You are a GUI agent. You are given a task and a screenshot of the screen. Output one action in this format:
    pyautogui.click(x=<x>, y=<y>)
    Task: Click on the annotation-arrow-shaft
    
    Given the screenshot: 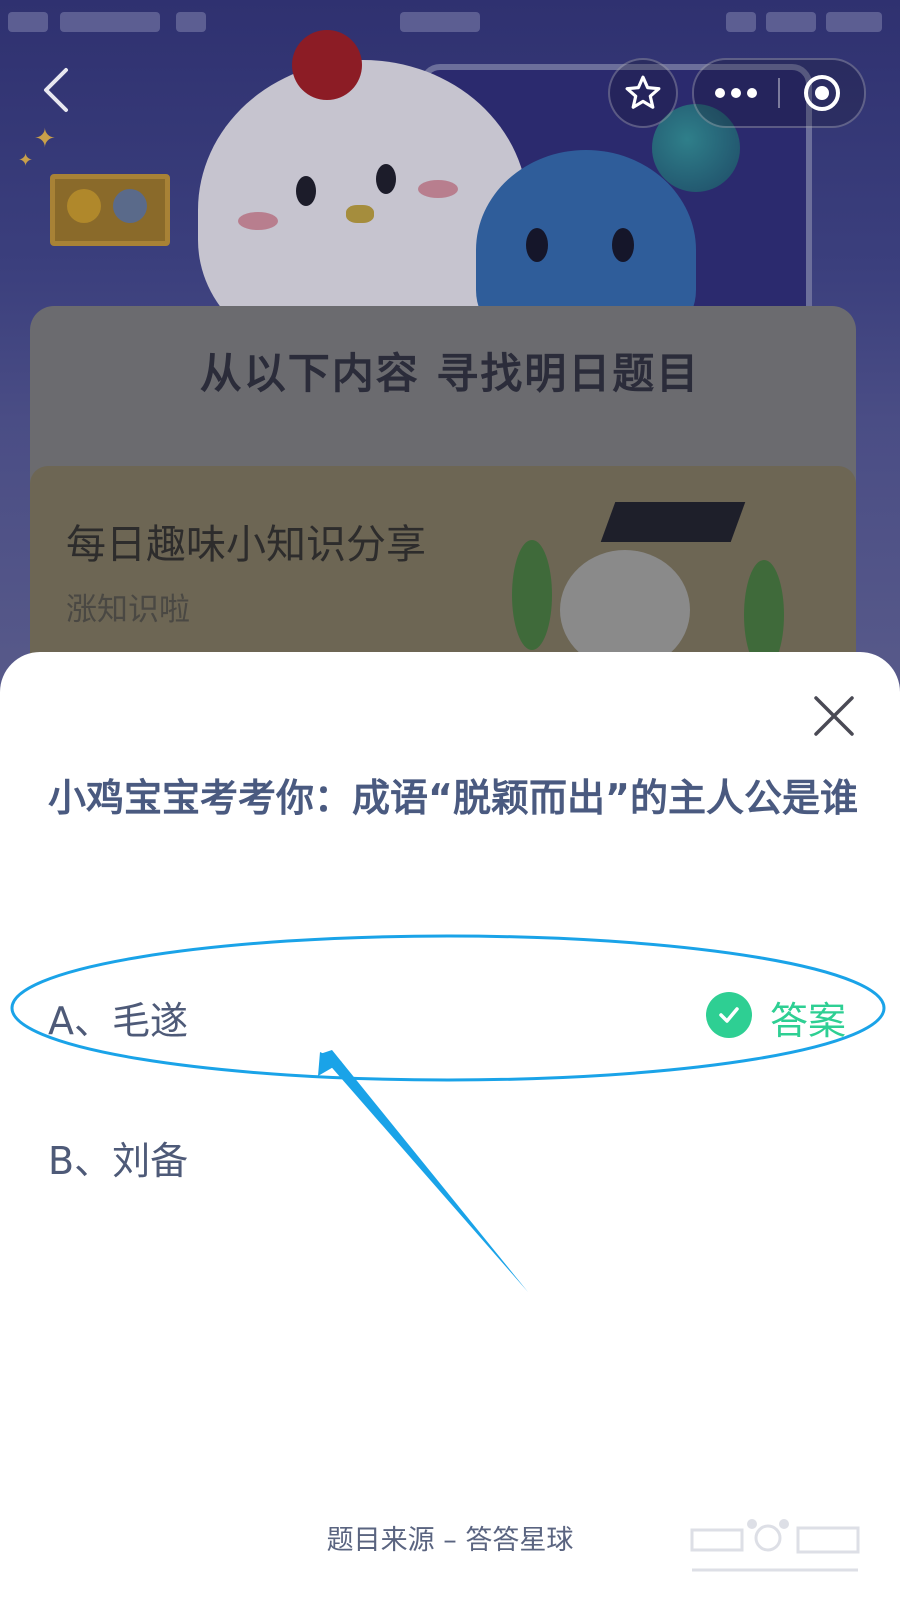 What is the action you would take?
    pyautogui.click(x=424, y=1171)
    